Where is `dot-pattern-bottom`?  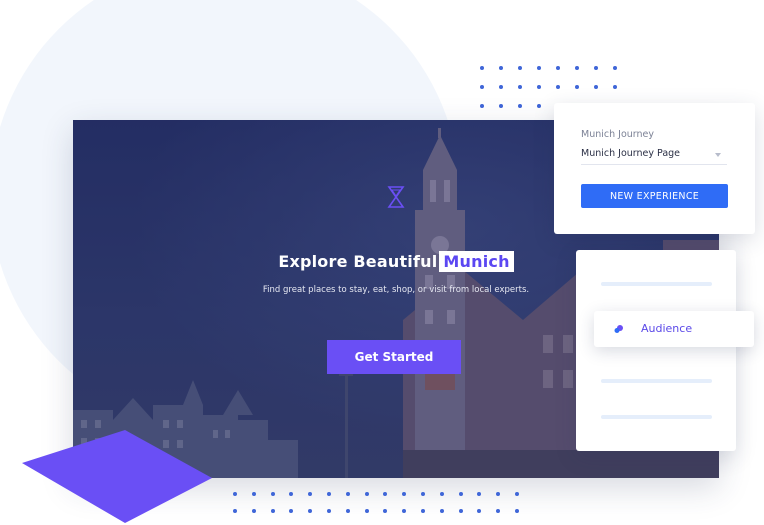 dot-pattern-bottom is located at coordinates (376, 502).